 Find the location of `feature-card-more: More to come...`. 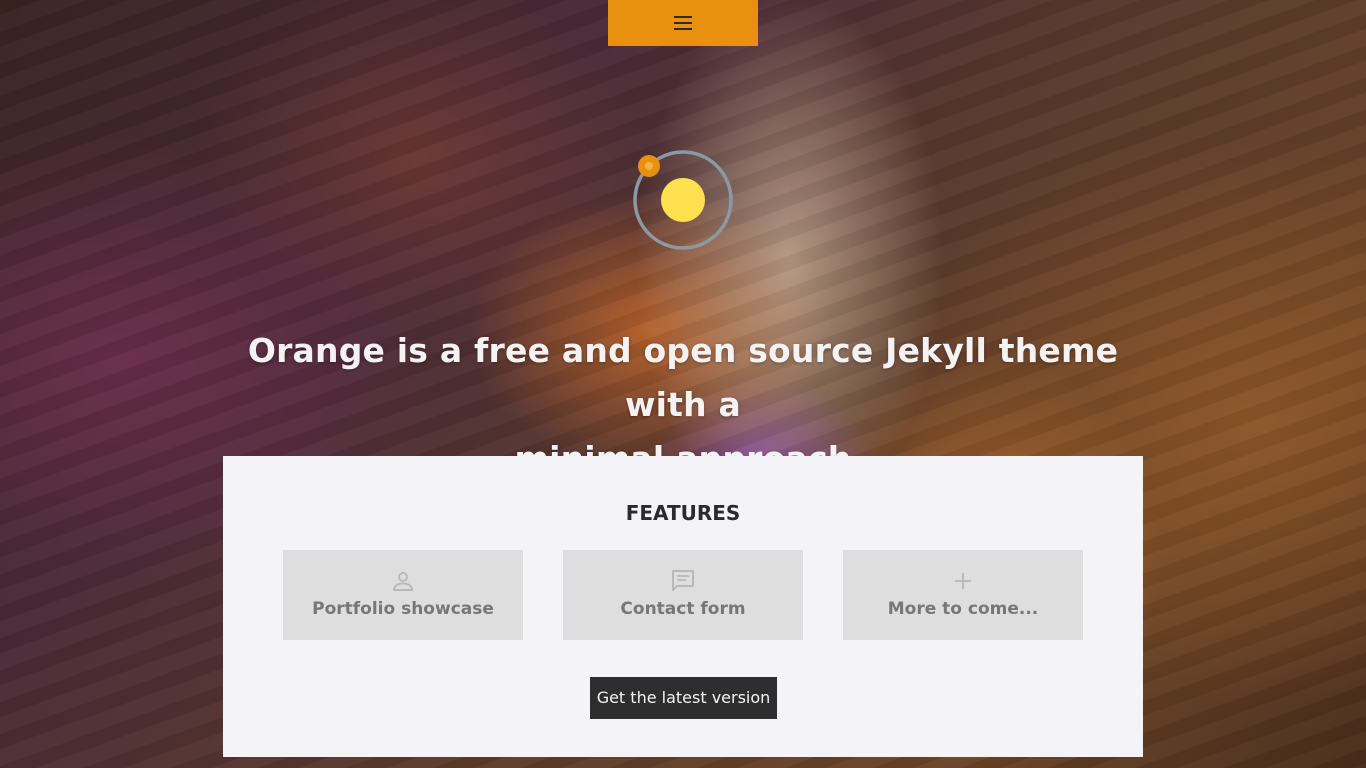

feature-card-more: More to come... is located at coordinates (963, 595).